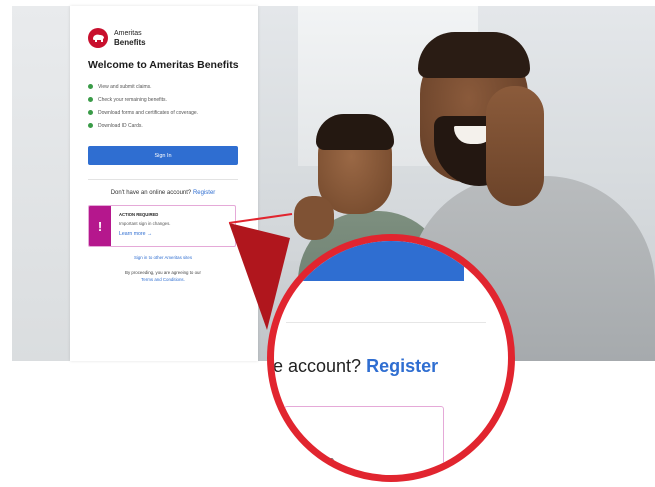  What do you see at coordinates (402, 366) in the screenshot?
I see `magnified-register-link: Register` at bounding box center [402, 366].